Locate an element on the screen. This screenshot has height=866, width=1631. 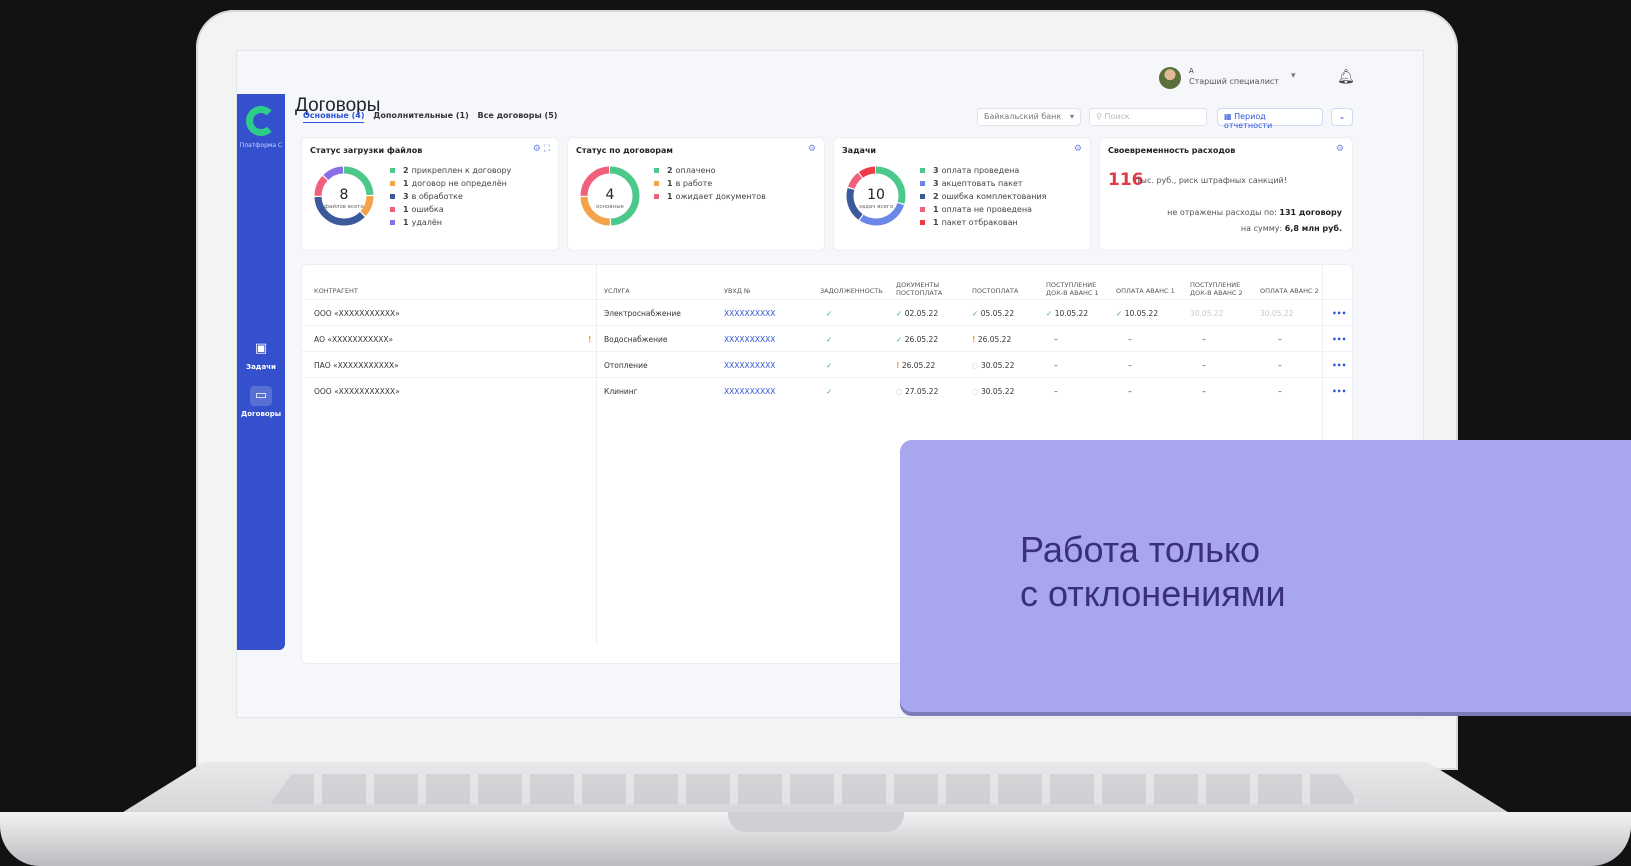
period-button: ▦ Период отчетности is located at coordinates (1270, 119).